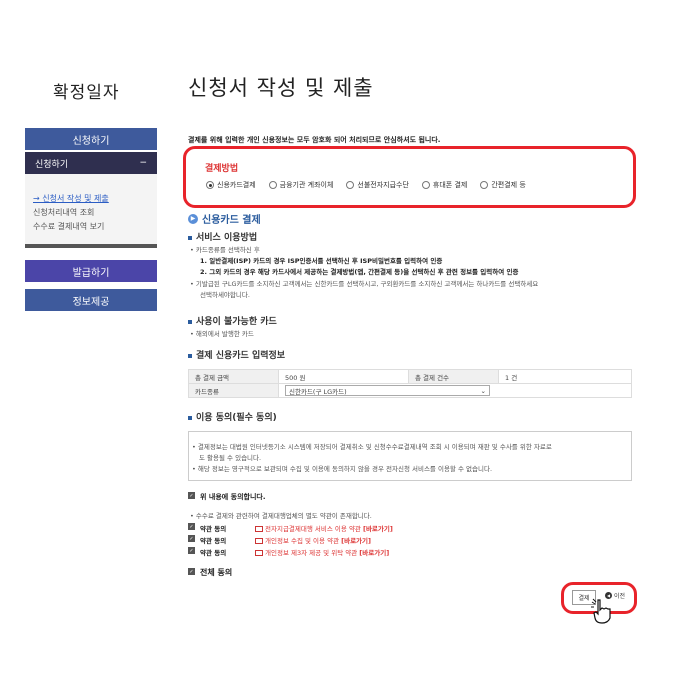 This screenshot has width=700, height=700. I want to click on card-info-heading: 결제 신용카드 입력정보, so click(236, 354).